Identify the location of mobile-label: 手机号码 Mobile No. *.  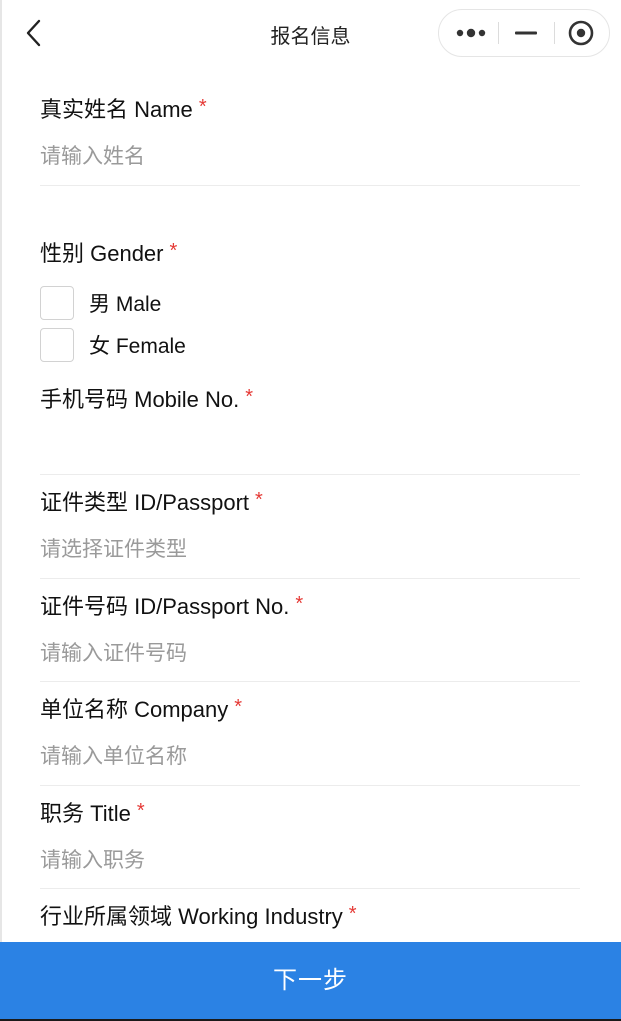
(147, 399).